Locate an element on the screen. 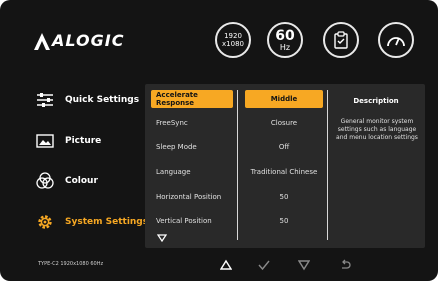 The height and width of the screenshot is (281, 438). value-accelerate-response: Middle is located at coordinates (284, 99).